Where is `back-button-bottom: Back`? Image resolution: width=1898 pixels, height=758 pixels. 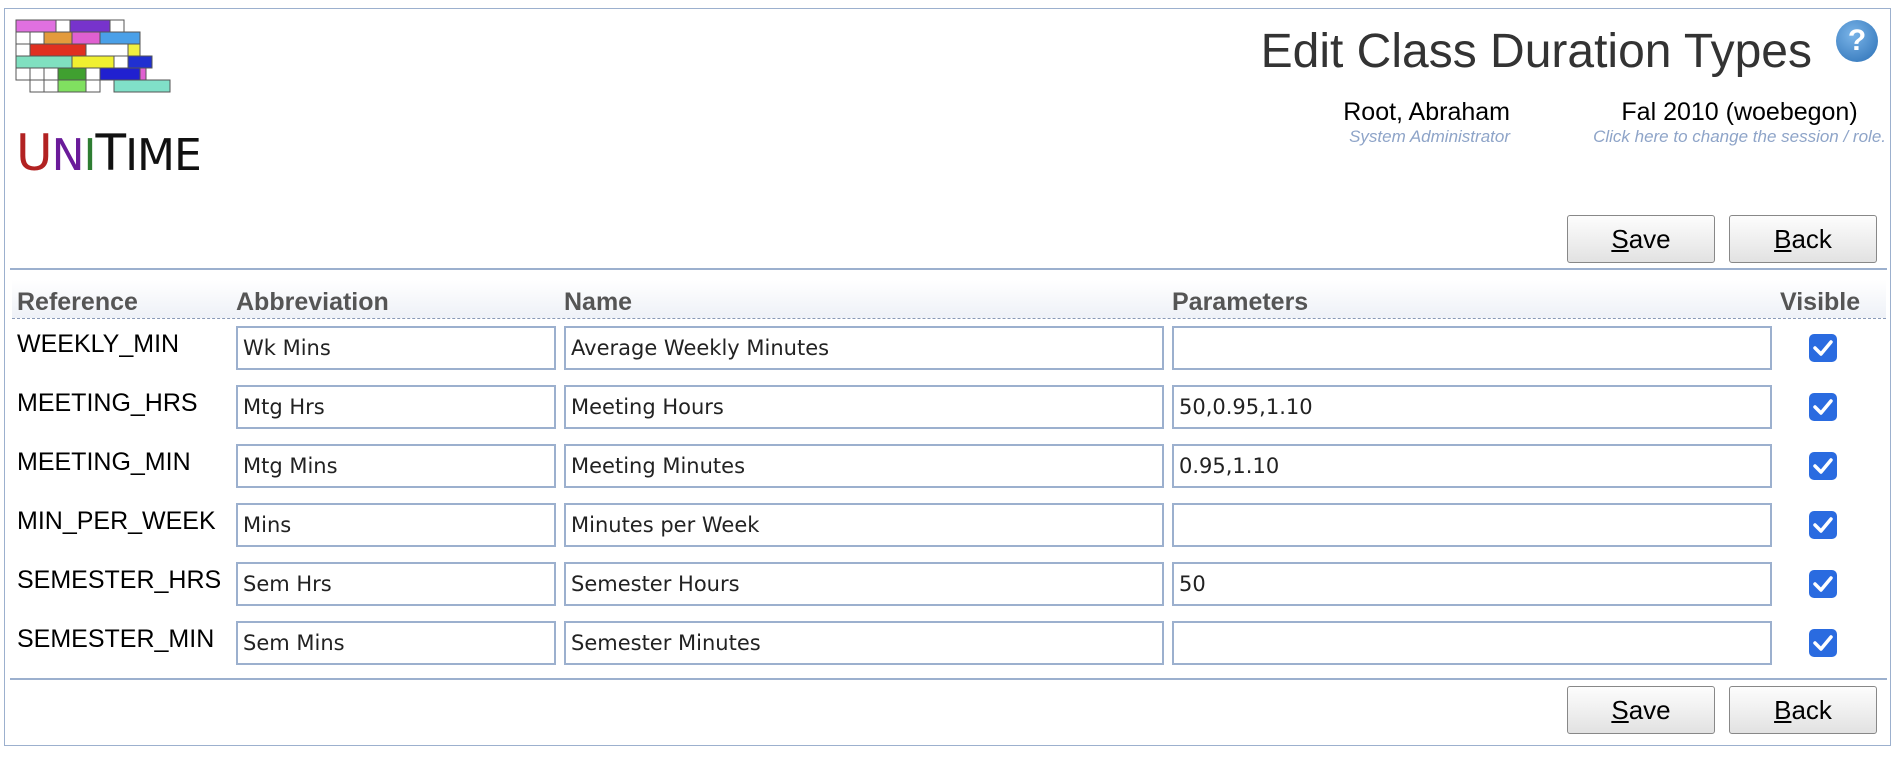 back-button-bottom: Back is located at coordinates (1803, 710).